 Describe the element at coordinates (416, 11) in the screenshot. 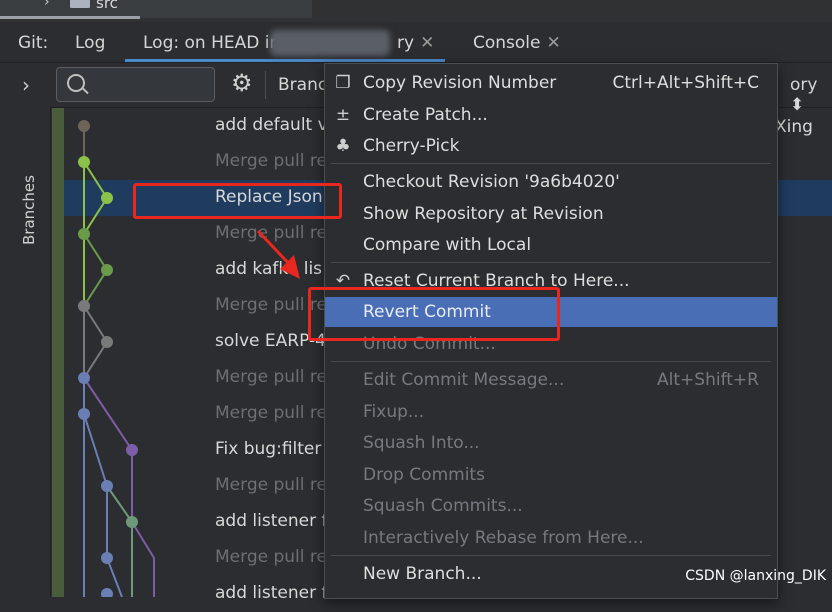

I see `project-tree-strip: › src` at that location.